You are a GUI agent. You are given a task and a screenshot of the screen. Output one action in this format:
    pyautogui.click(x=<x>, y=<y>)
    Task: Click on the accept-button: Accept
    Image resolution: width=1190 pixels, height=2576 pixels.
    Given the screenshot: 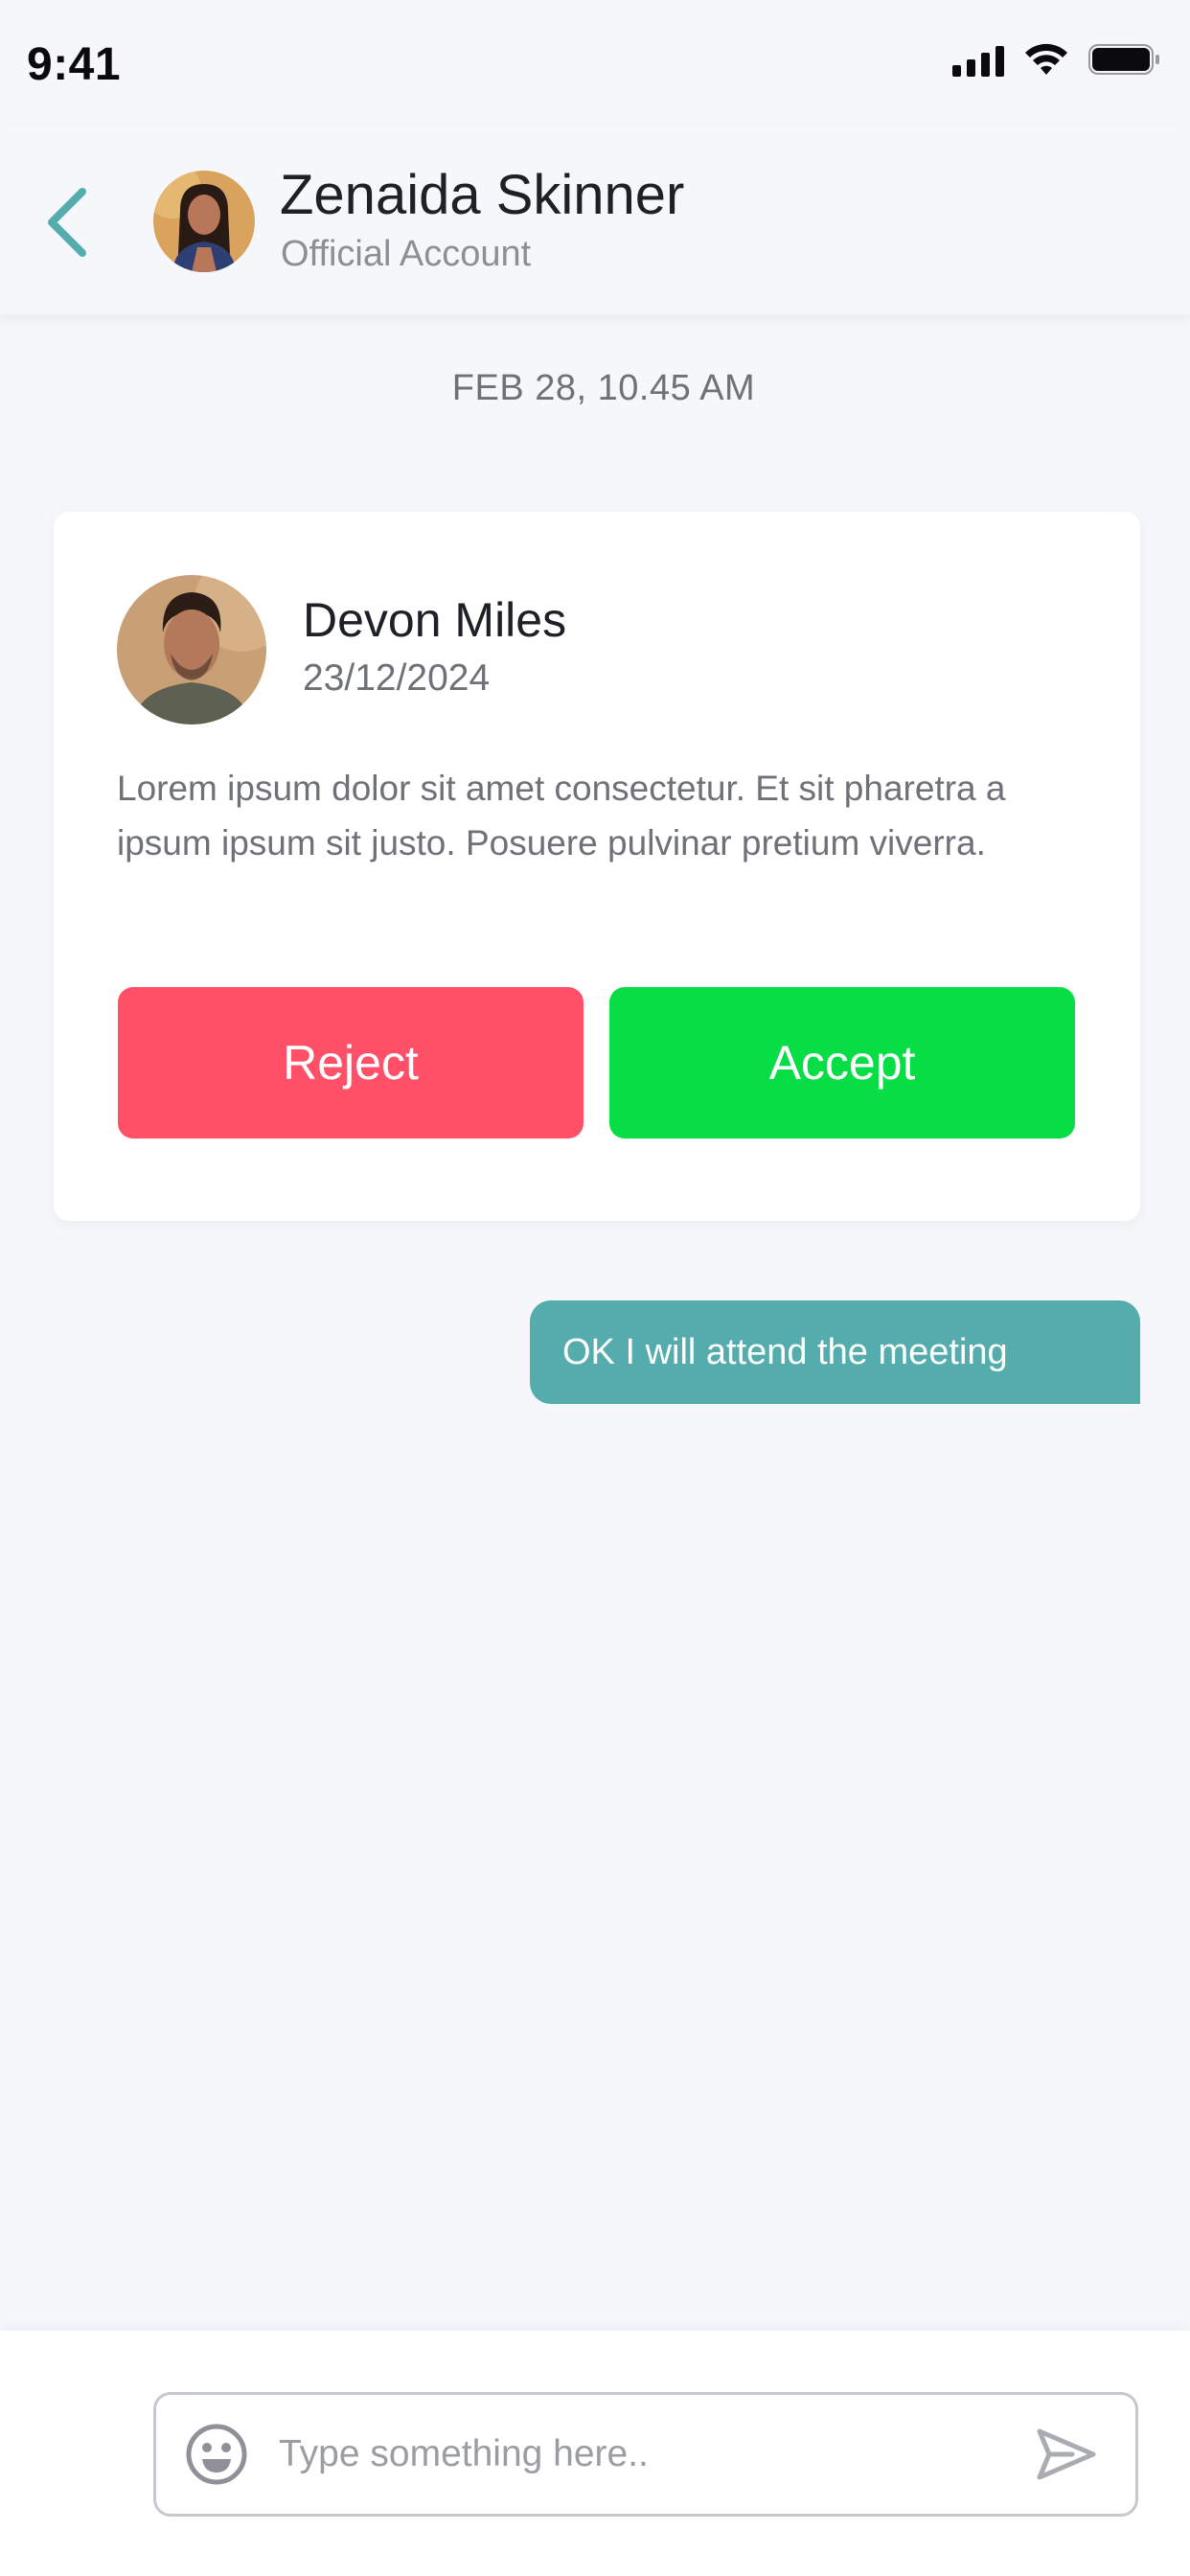 What is the action you would take?
    pyautogui.click(x=842, y=1062)
    